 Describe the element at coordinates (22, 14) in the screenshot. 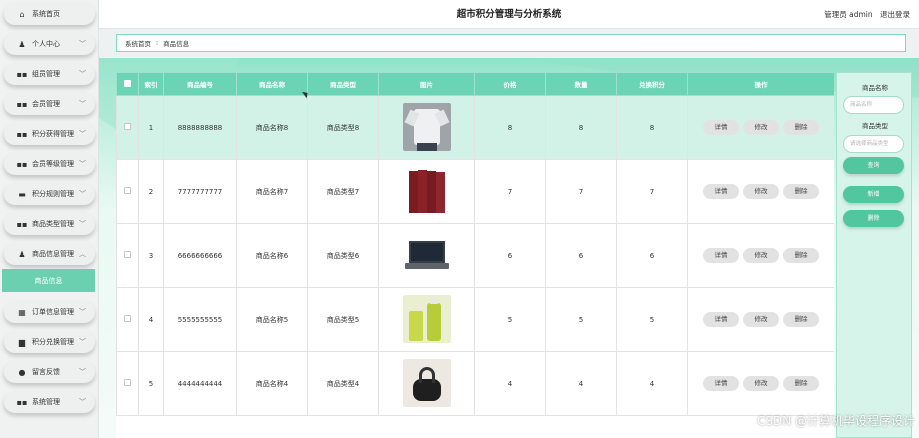

I see `home-icon: ⌂` at that location.